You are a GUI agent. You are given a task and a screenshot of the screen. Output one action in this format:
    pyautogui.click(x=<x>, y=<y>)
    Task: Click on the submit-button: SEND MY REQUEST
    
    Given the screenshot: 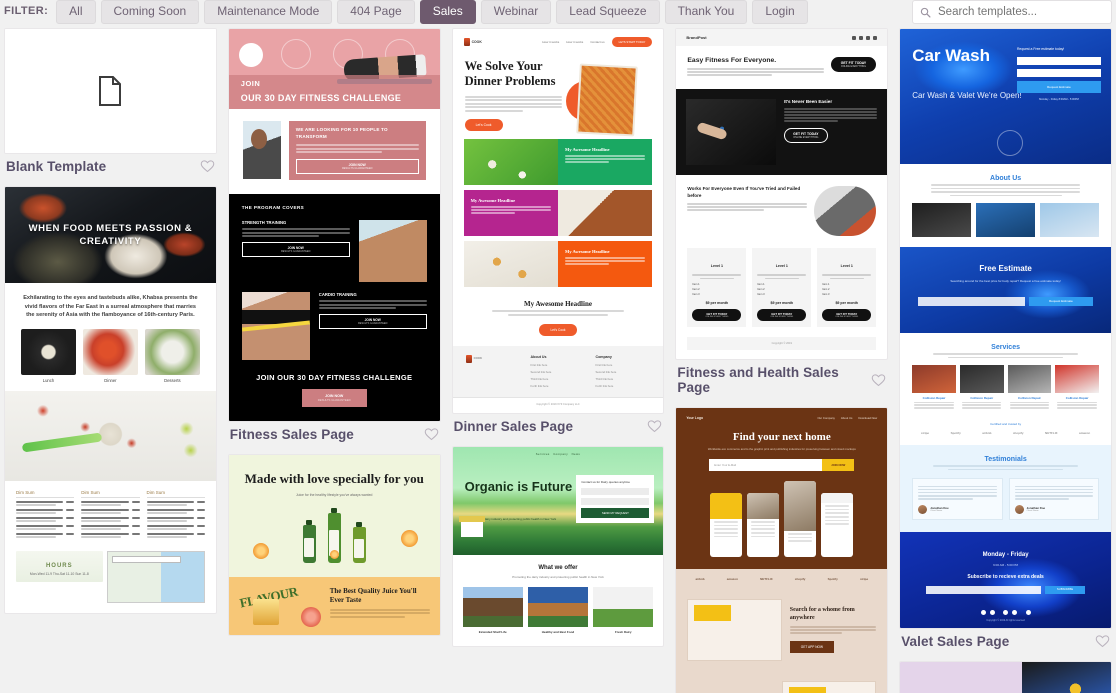 What is the action you would take?
    pyautogui.click(x=615, y=513)
    